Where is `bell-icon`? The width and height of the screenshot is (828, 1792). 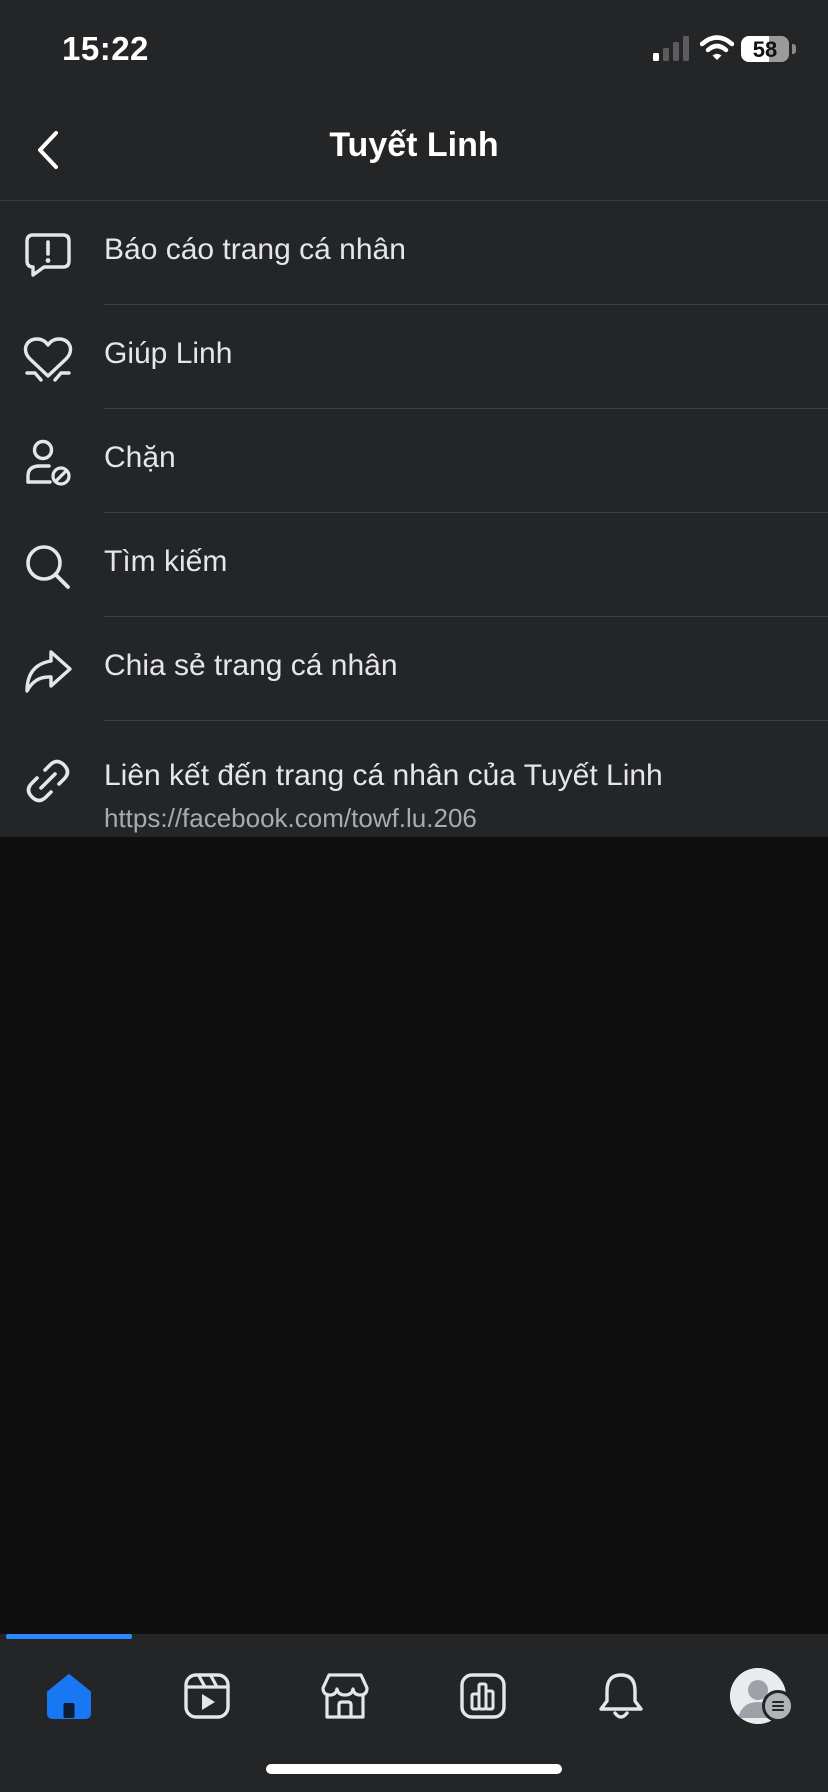
bell-icon is located at coordinates (621, 1696).